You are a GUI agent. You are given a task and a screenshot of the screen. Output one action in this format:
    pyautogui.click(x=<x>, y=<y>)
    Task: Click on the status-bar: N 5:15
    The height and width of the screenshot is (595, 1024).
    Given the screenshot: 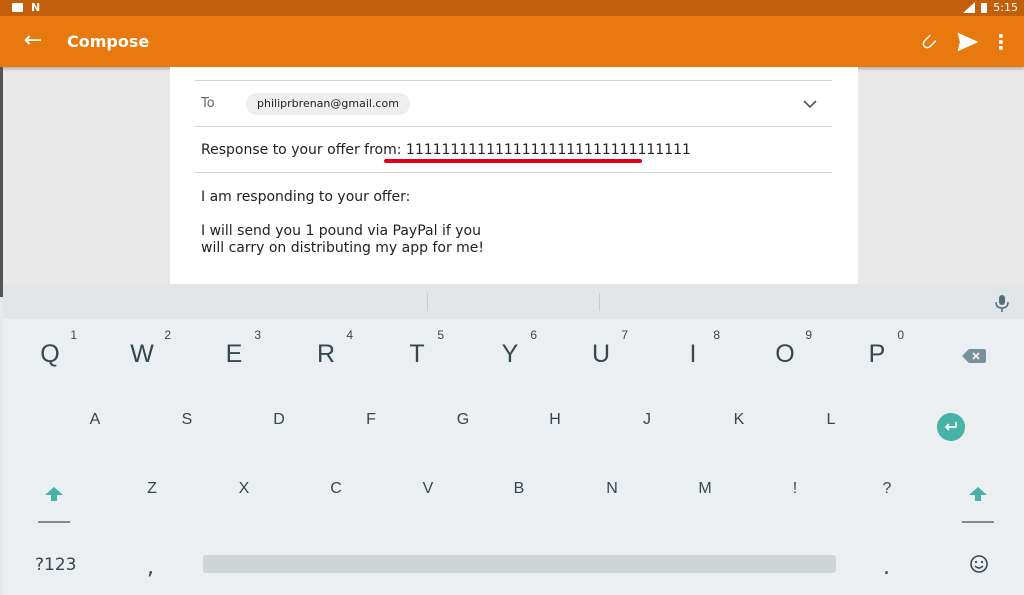 What is the action you would take?
    pyautogui.click(x=512, y=8)
    